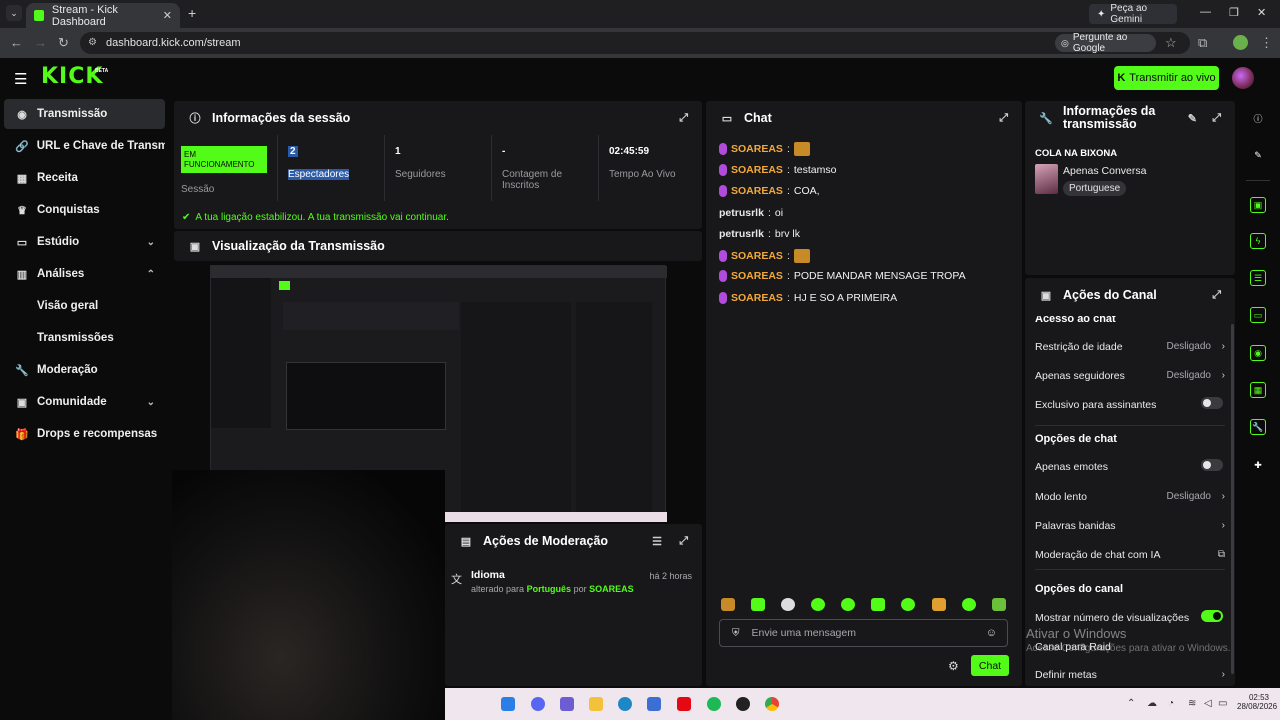  What do you see at coordinates (84, 114) in the screenshot?
I see `sidebar-item-transmissao: ◉ Transmissão` at bounding box center [84, 114].